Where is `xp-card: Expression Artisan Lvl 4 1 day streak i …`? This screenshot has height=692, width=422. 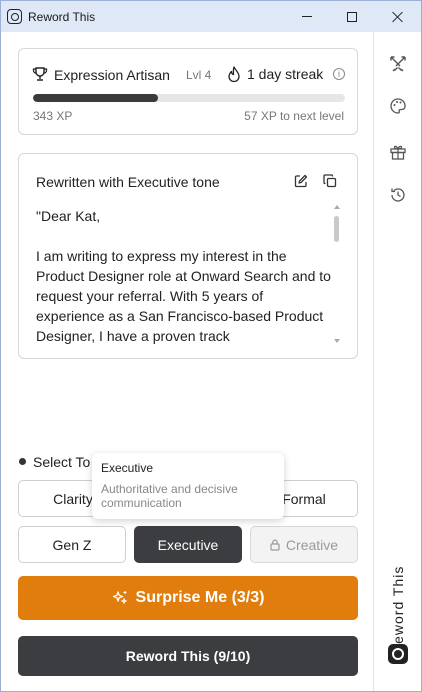 xp-card: Expression Artisan Lvl 4 1 day streak i … is located at coordinates (188, 91).